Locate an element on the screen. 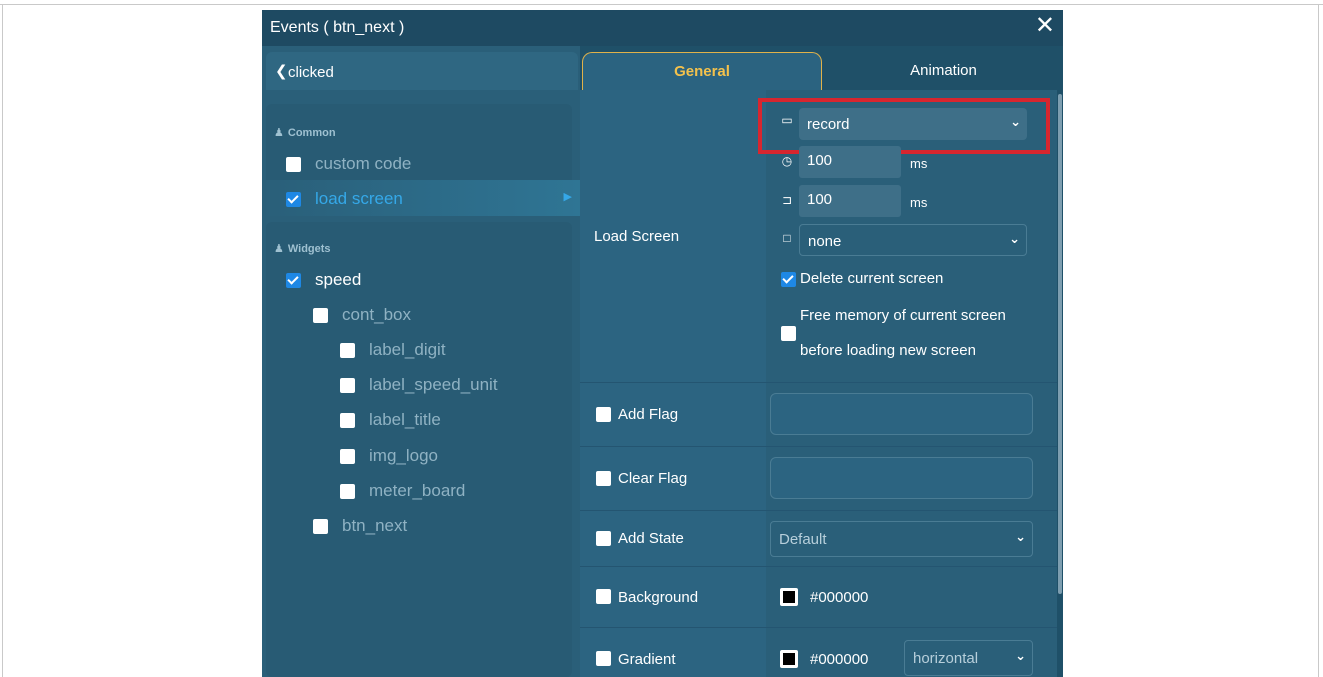  tree-item-btn-next: btn_next is located at coordinates (360, 526).